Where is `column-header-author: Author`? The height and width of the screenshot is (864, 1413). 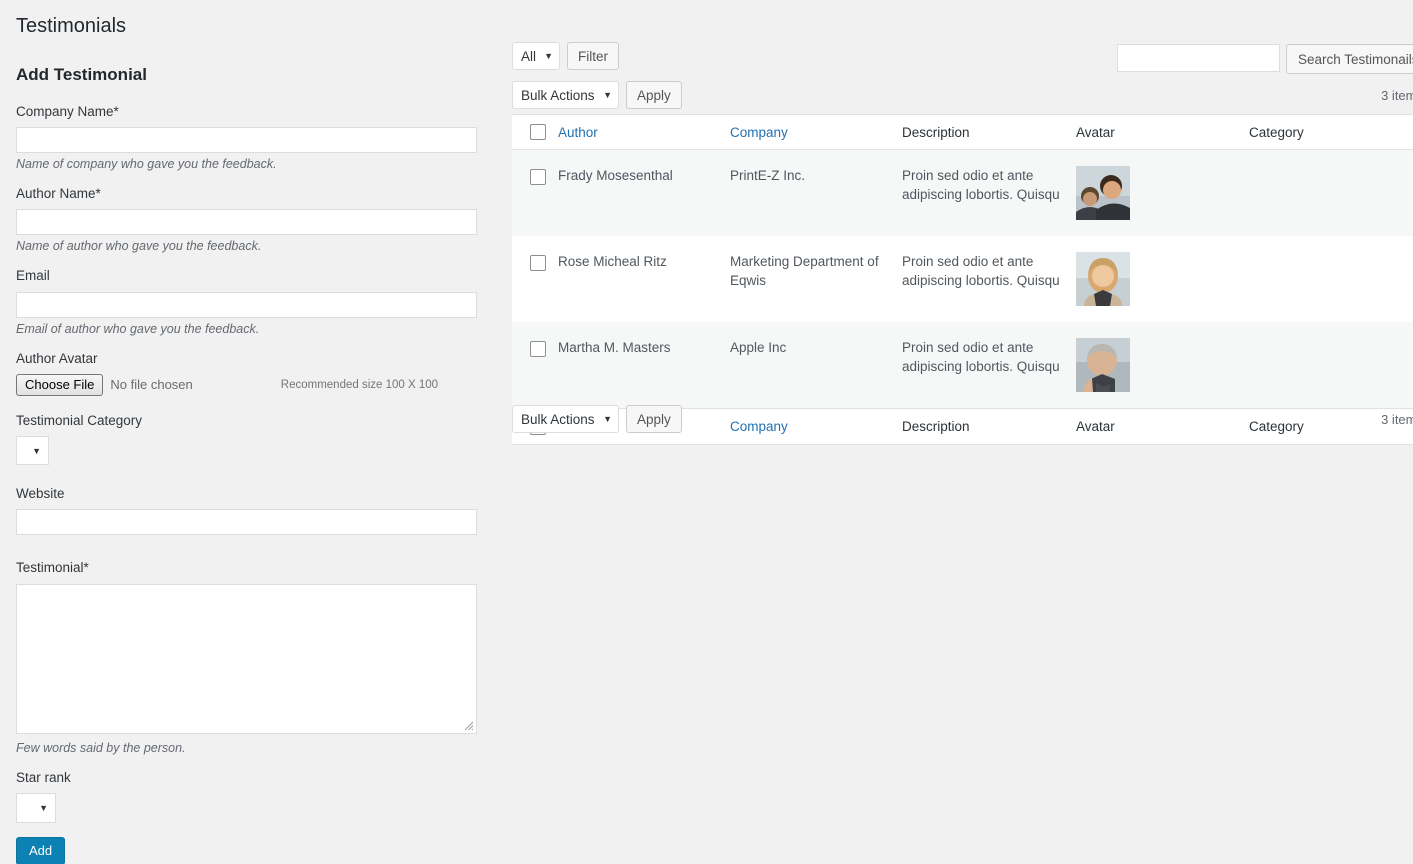
column-header-author: Author is located at coordinates (644, 132).